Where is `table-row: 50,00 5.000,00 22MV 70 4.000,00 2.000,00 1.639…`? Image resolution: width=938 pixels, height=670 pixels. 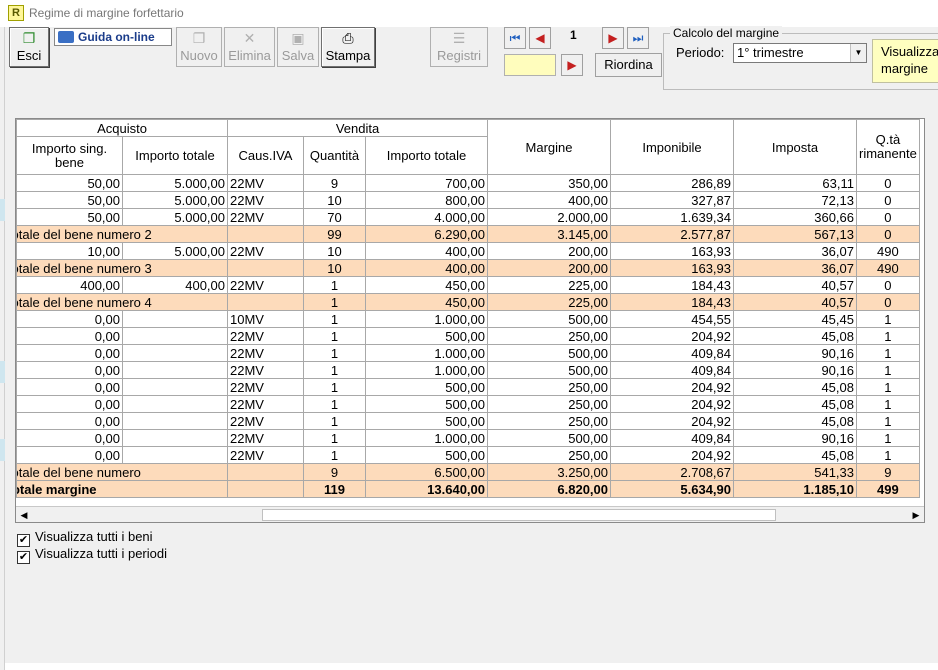 table-row: 50,00 5.000,00 22MV 70 4.000,00 2.000,00 1.639… is located at coordinates (468, 217).